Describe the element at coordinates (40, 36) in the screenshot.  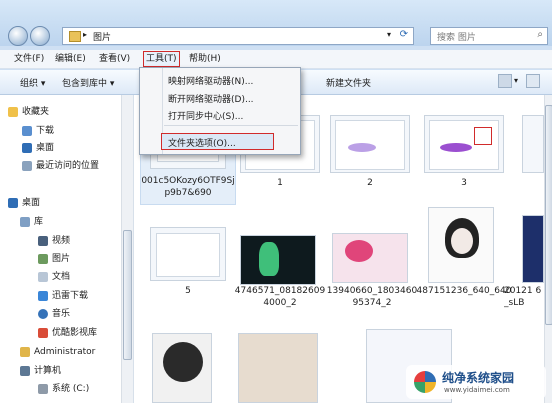
I see `forward-button` at that location.